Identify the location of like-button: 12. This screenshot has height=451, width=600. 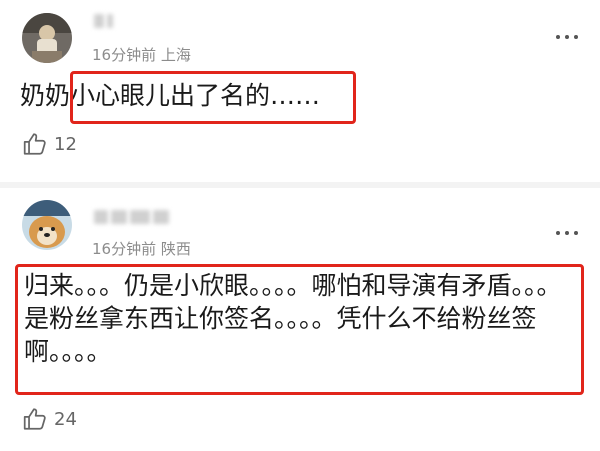
(49, 144).